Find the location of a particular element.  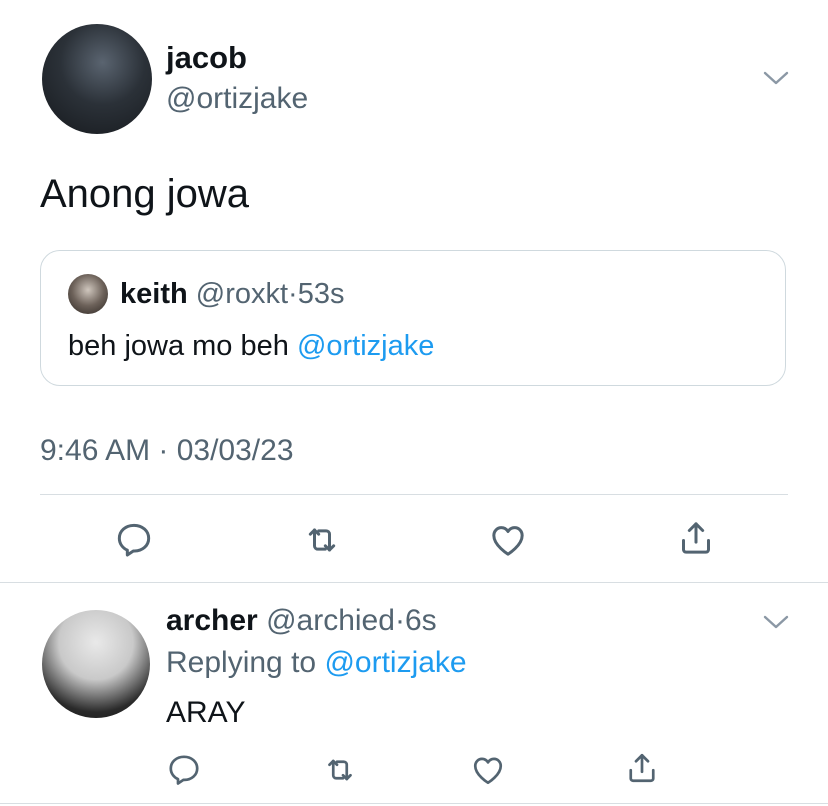

quoted-tweet-text: beh jowa mo beh @ortizjake is located at coordinates (251, 346).